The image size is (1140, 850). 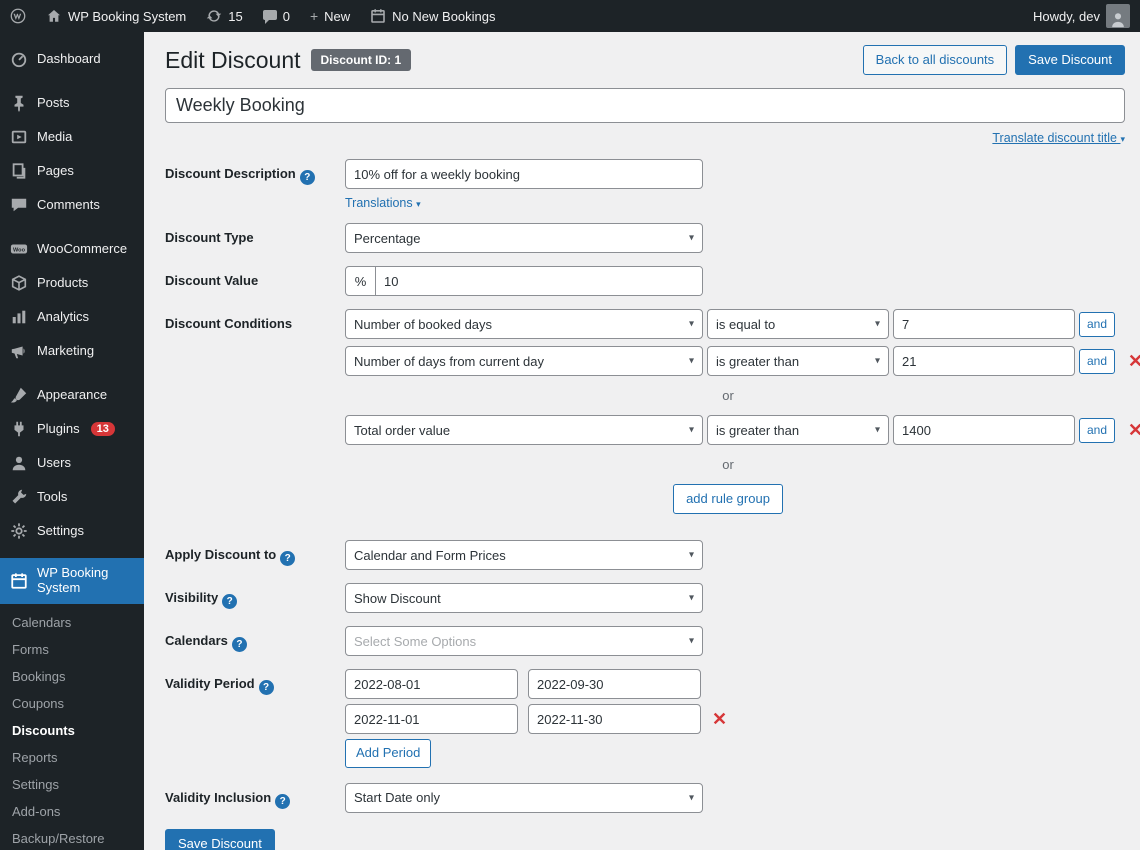 What do you see at coordinates (72, 59) in the screenshot?
I see `sidebar-item-dashboard: Dashboard` at bounding box center [72, 59].